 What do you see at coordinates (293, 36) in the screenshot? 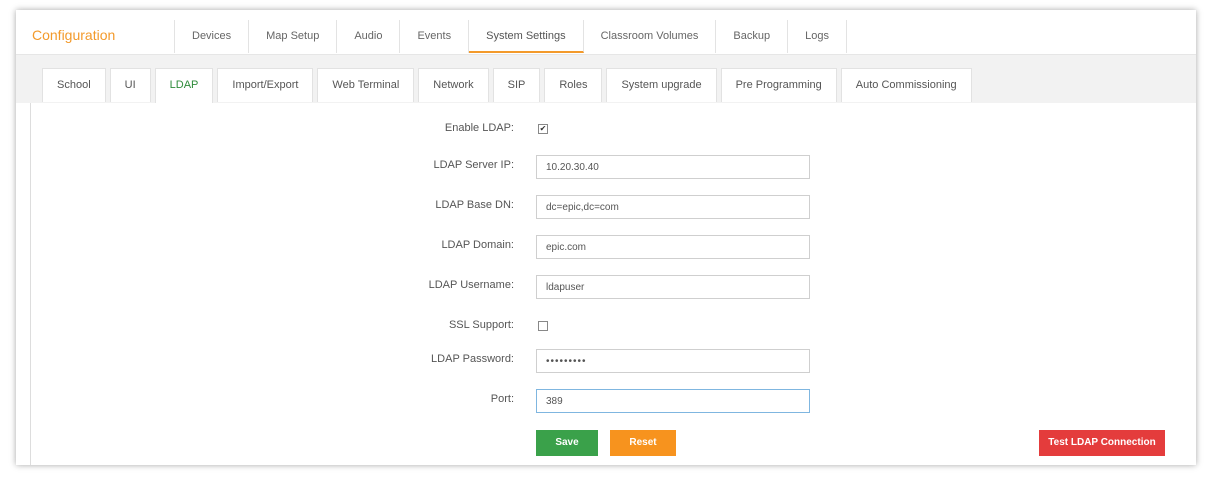
I see `tab-map-setup: Map Setup` at bounding box center [293, 36].